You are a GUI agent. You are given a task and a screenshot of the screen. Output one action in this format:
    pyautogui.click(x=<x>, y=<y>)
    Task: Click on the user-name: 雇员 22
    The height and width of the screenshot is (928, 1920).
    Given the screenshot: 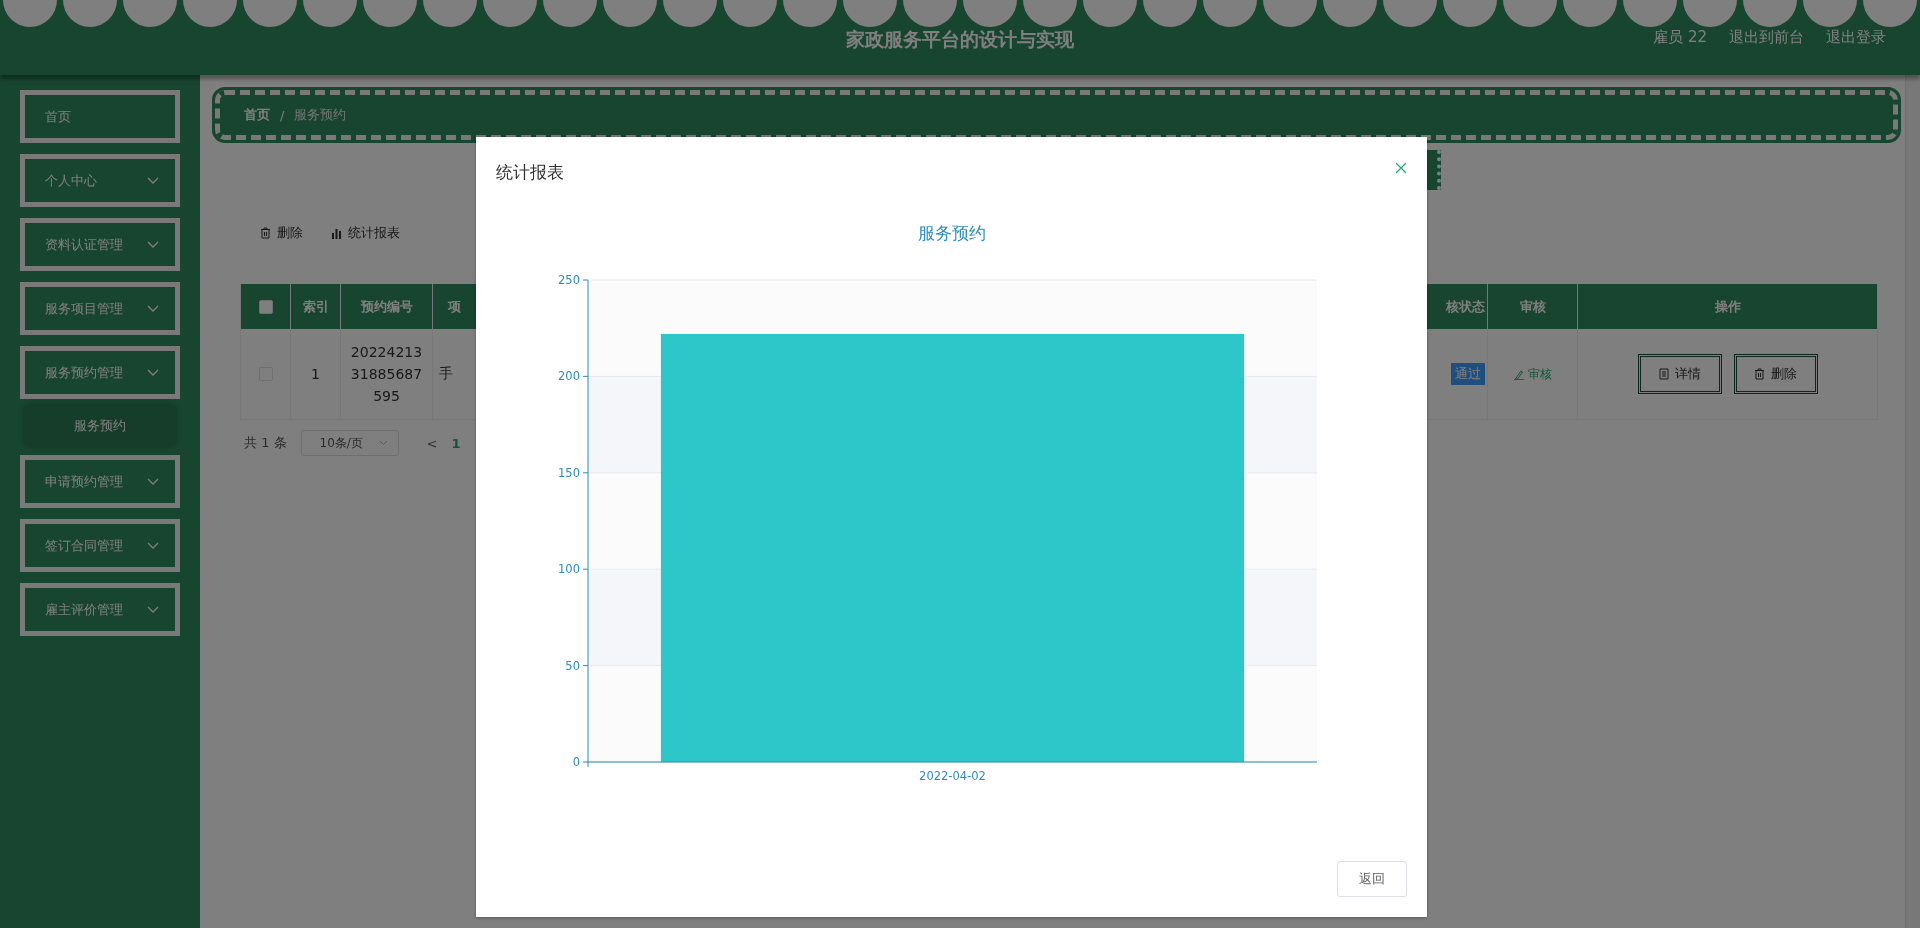 What is the action you would take?
    pyautogui.click(x=1680, y=37)
    